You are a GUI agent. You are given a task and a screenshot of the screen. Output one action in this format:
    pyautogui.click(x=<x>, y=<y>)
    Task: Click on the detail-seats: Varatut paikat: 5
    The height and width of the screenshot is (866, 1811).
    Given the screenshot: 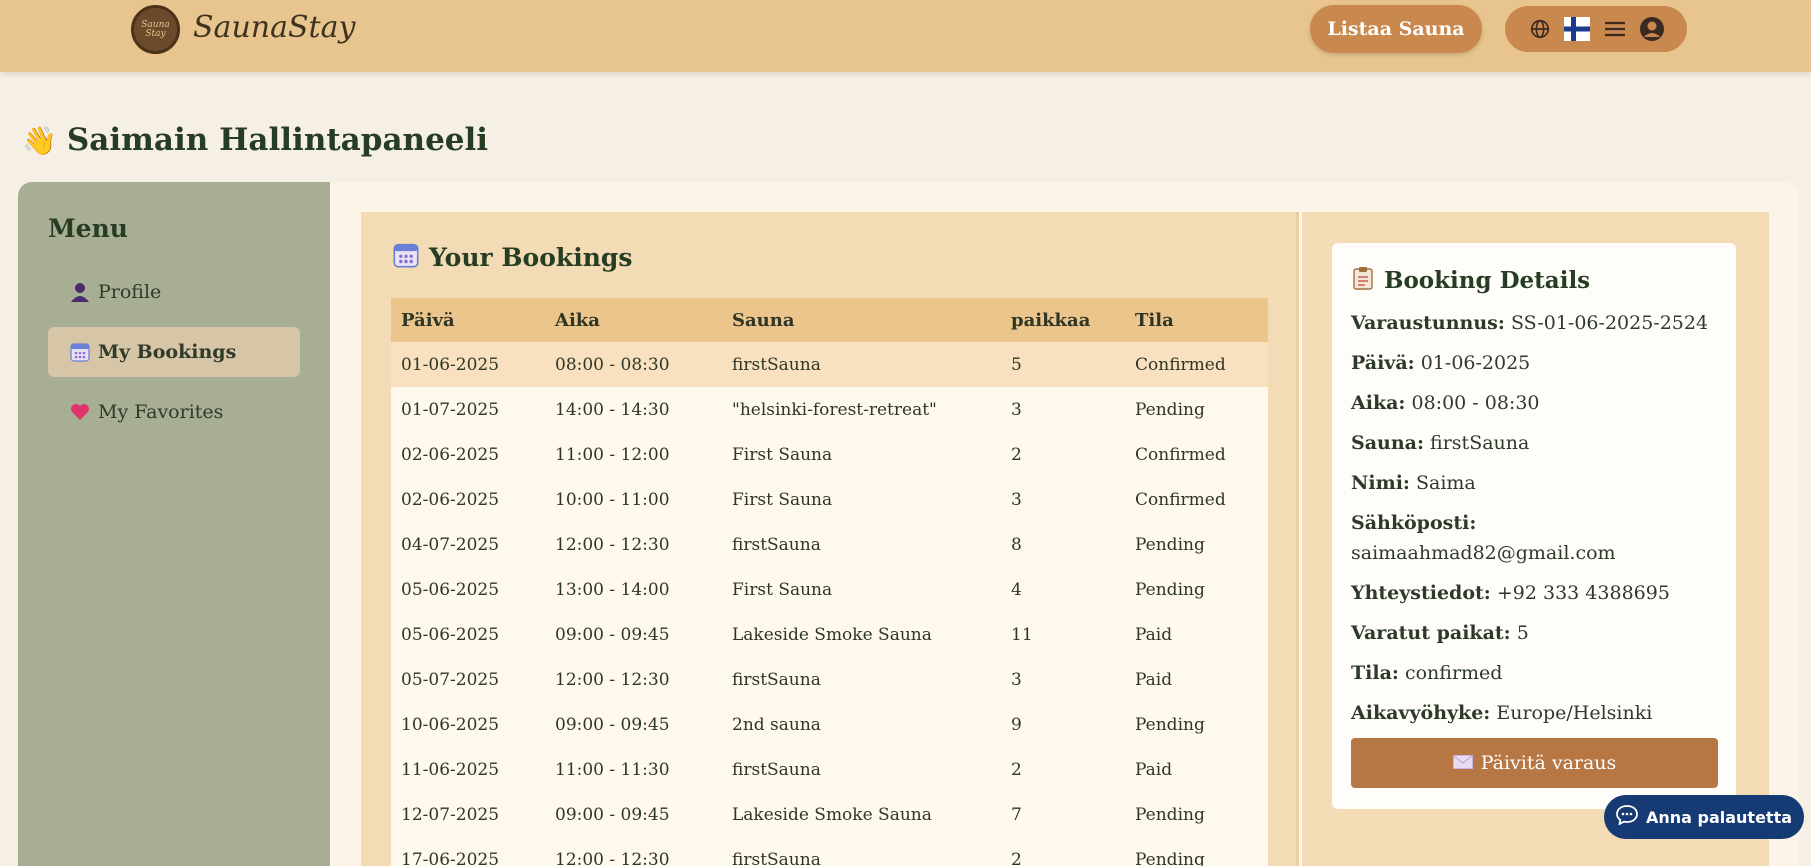 What is the action you would take?
    pyautogui.click(x=1440, y=633)
    